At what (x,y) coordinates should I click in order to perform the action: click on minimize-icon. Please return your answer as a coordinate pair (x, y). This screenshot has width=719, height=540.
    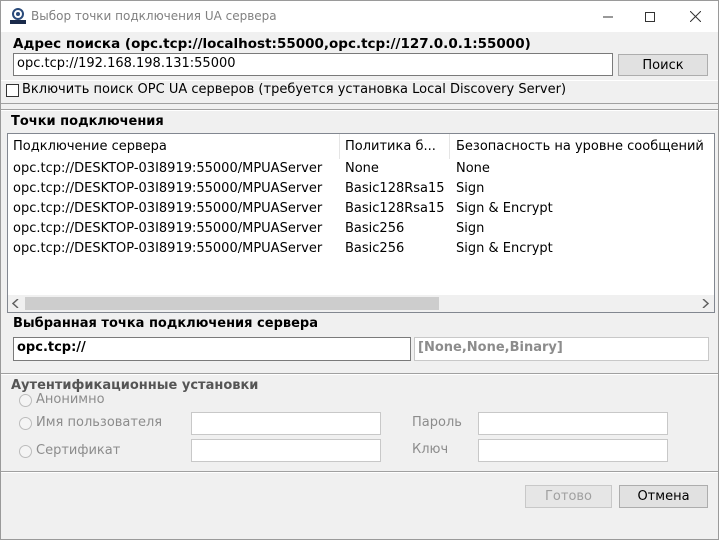
    Looking at the image, I should click on (608, 16).